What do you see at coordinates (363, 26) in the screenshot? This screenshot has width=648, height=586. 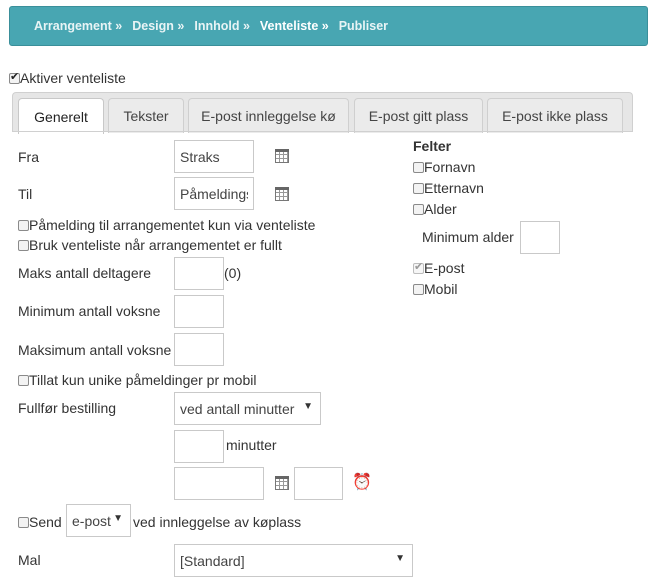 I see `breadcrumb-item-publiser: Publiser` at bounding box center [363, 26].